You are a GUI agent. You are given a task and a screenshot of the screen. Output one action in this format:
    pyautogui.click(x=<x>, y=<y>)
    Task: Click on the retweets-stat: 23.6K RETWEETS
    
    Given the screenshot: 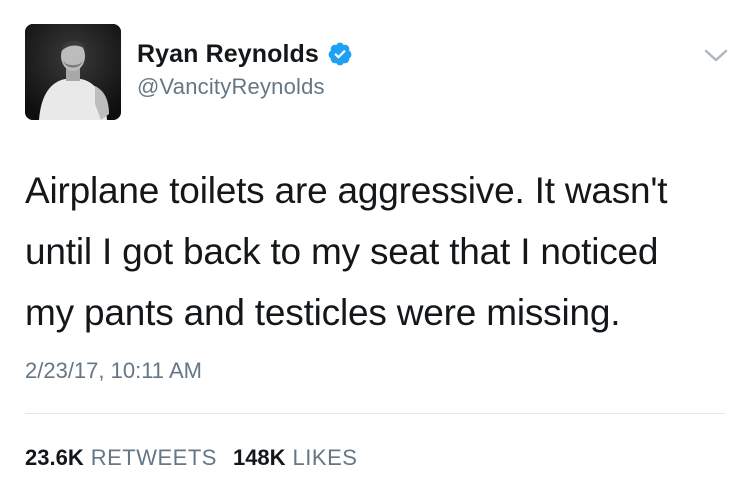 What is the action you would take?
    pyautogui.click(x=121, y=458)
    